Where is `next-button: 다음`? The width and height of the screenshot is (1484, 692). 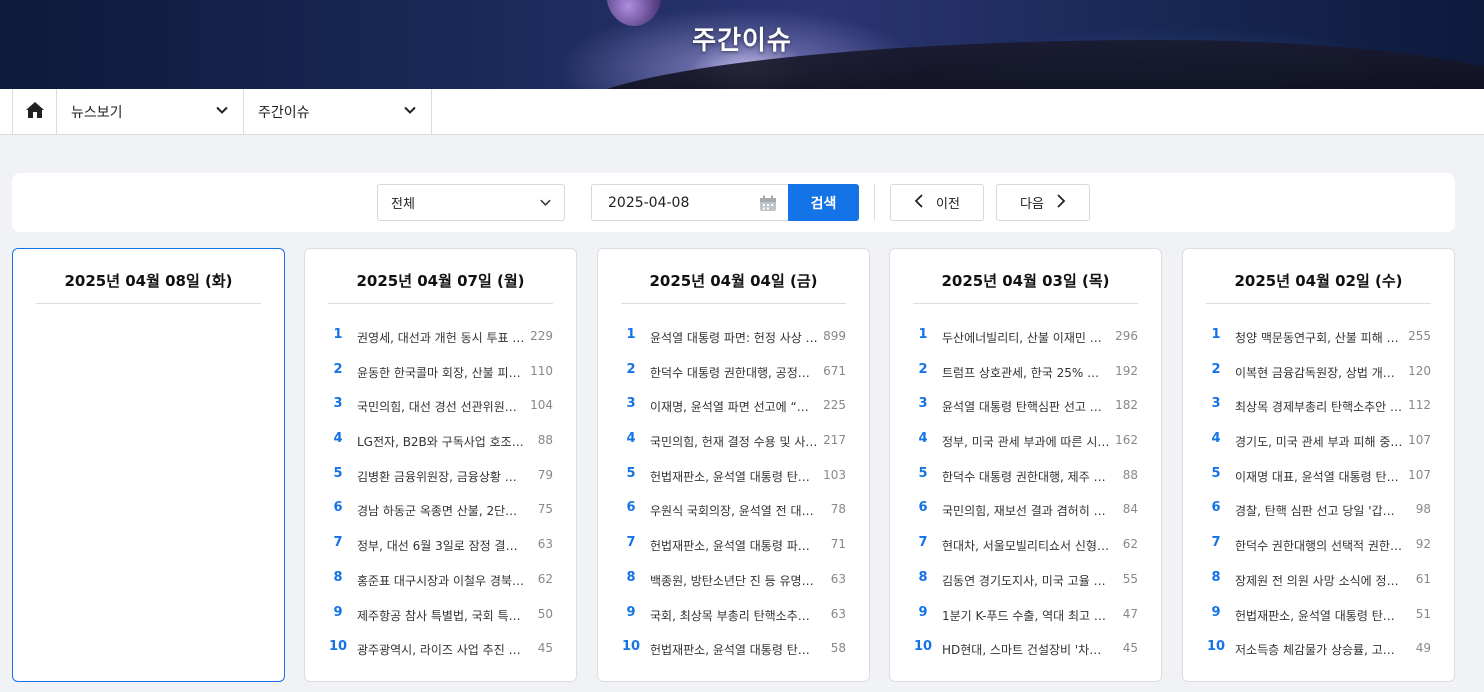 next-button: 다음 is located at coordinates (1043, 202).